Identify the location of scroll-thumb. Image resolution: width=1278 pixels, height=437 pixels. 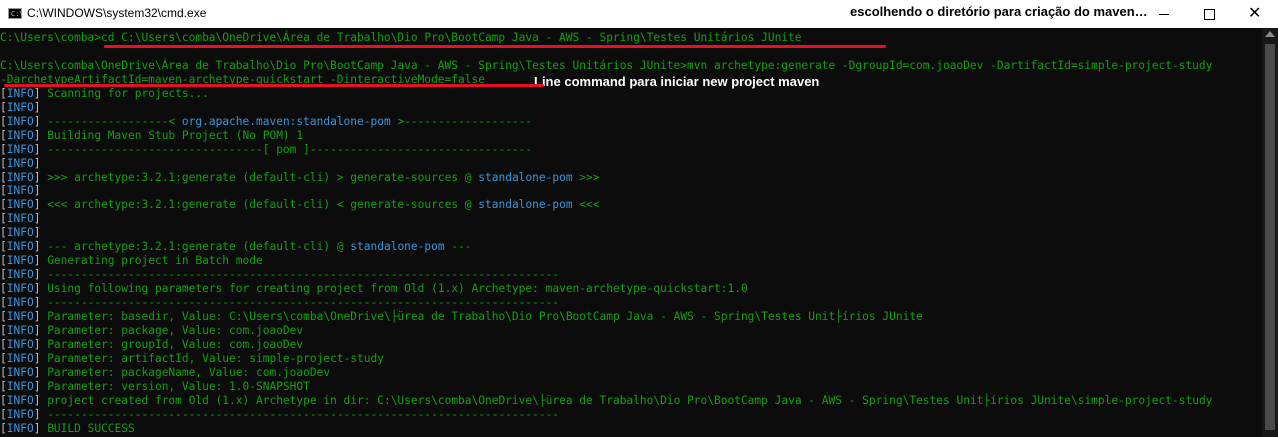
(1270, 237).